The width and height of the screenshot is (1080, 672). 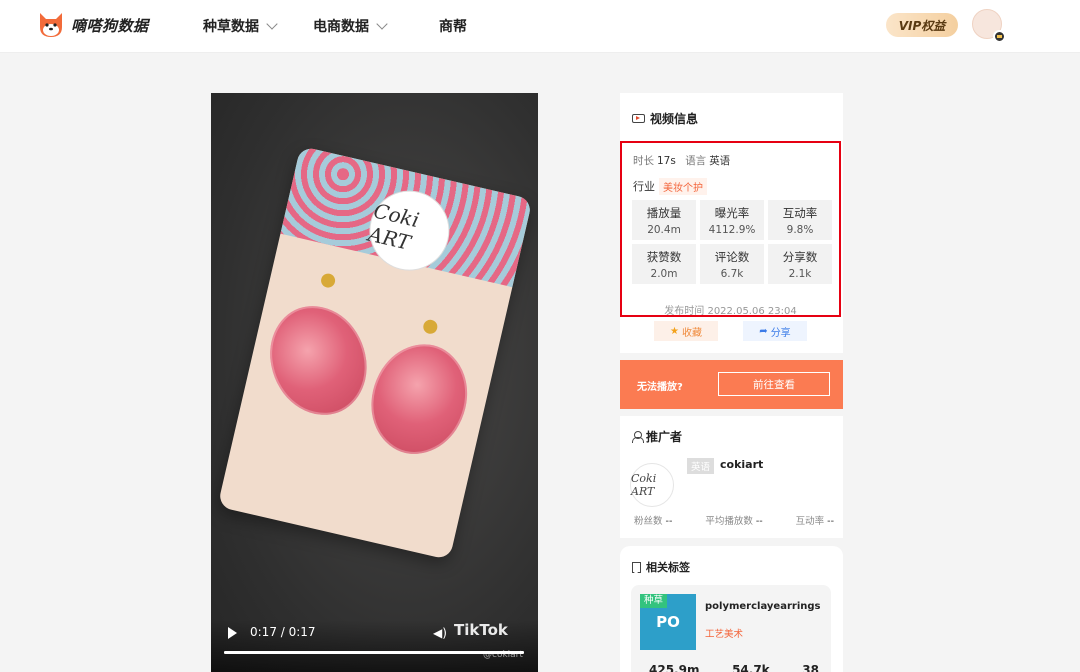 What do you see at coordinates (724, 634) in the screenshot?
I see `tag-category: 工艺美术` at bounding box center [724, 634].